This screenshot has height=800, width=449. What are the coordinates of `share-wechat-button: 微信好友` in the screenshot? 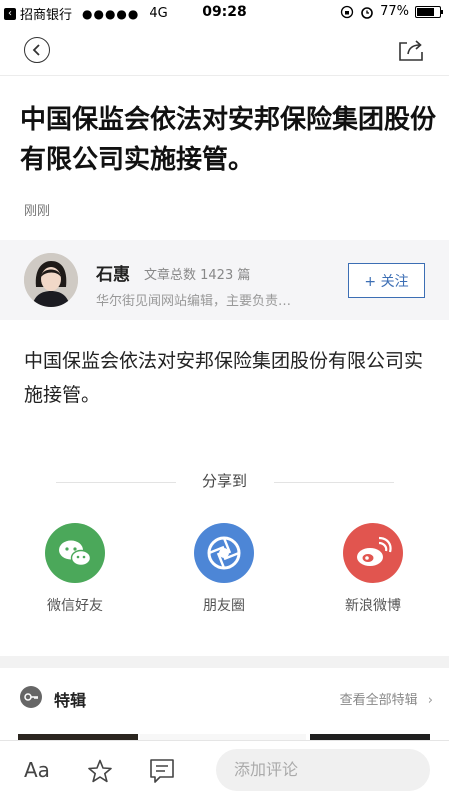 It's located at (75, 569).